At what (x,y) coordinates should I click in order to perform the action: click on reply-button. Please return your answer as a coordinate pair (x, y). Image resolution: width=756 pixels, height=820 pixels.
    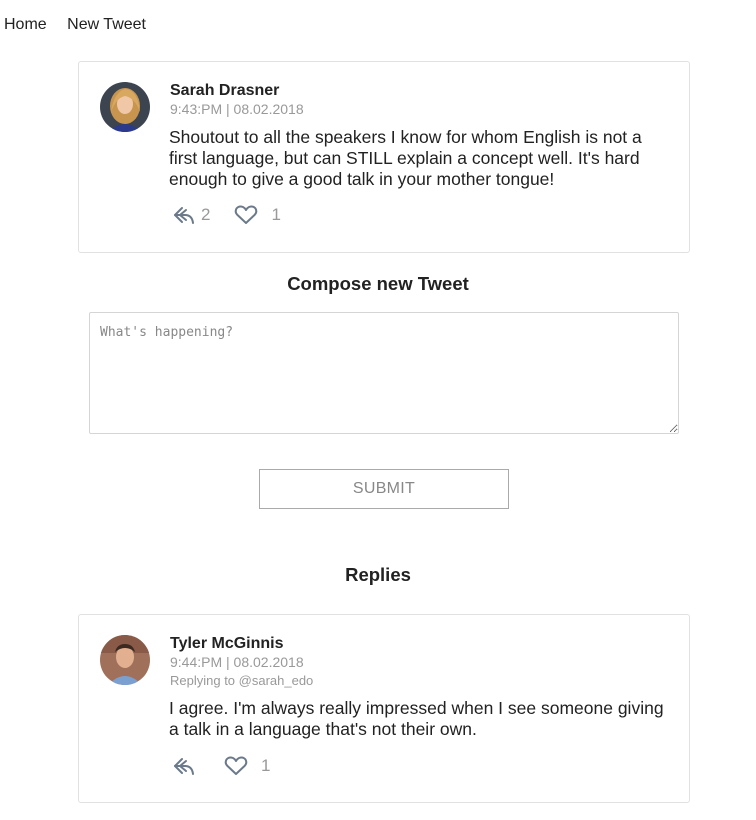
    Looking at the image, I should click on (184, 766).